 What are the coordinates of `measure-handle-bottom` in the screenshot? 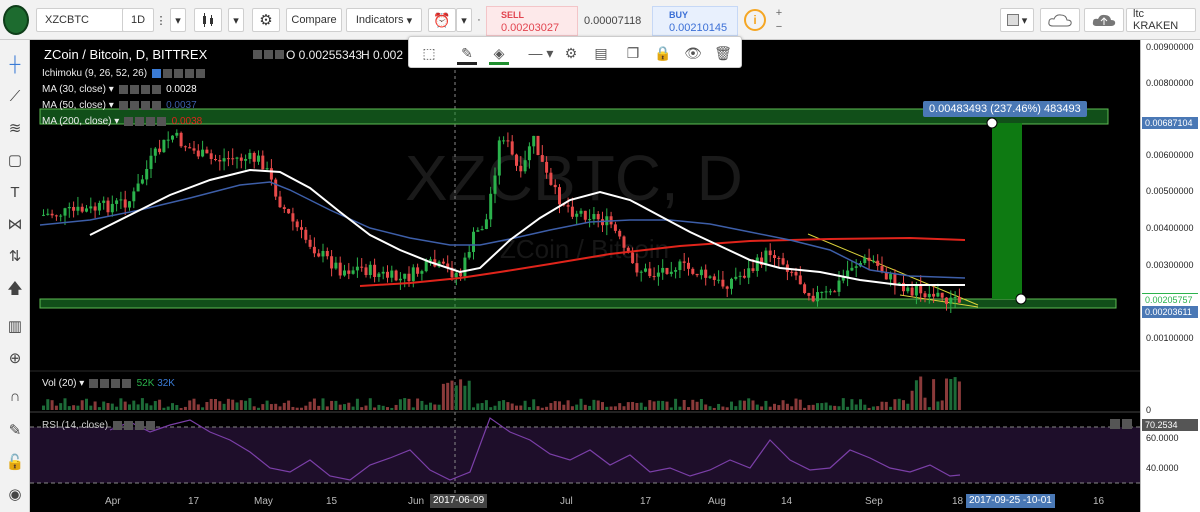 It's located at (1021, 299).